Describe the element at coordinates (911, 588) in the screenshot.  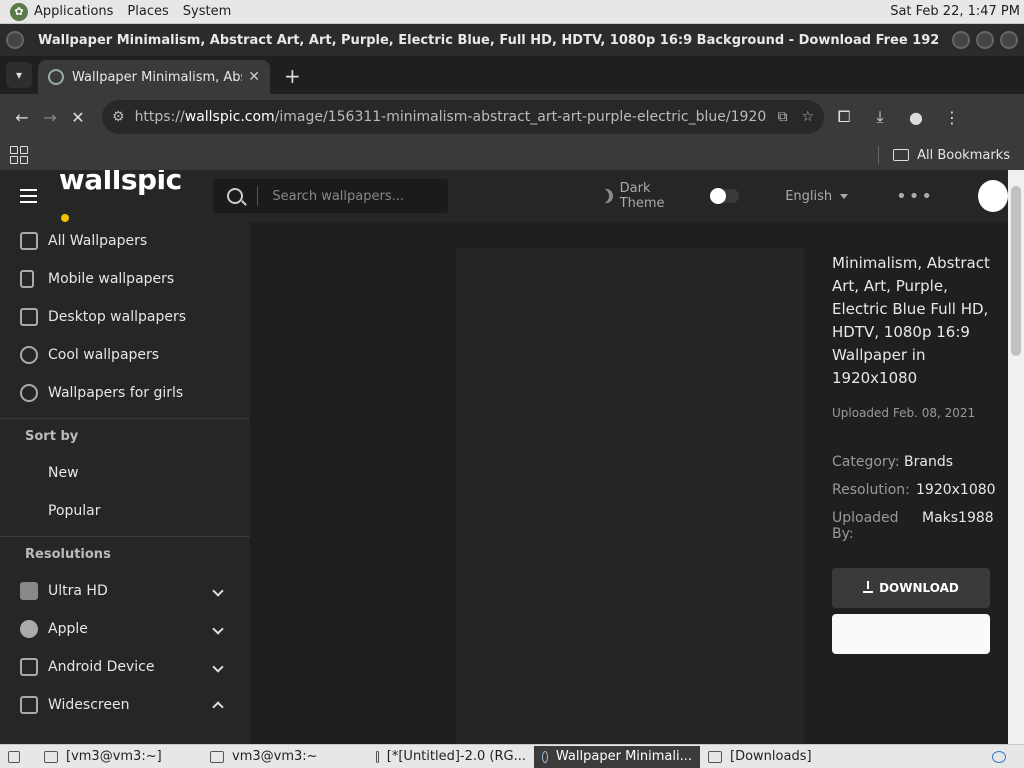
I see `download-button: DOWNLOAD` at that location.